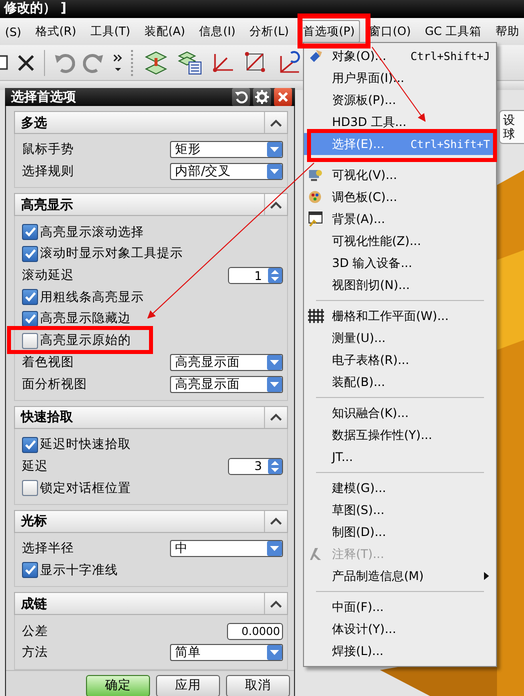  I want to click on section-header: 光标, so click(151, 521).